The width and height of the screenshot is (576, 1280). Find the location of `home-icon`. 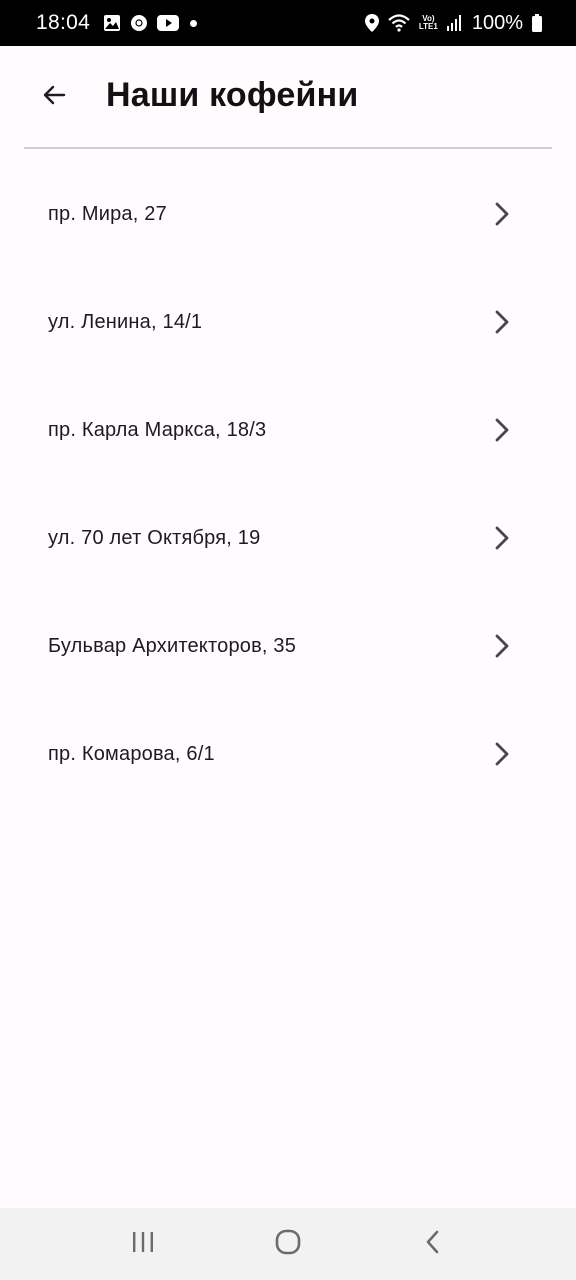

home-icon is located at coordinates (288, 1244).